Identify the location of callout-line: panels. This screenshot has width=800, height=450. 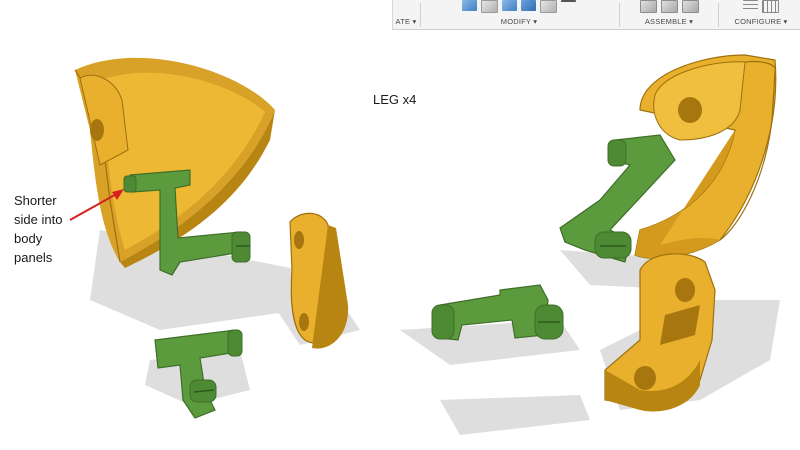
(33, 257).